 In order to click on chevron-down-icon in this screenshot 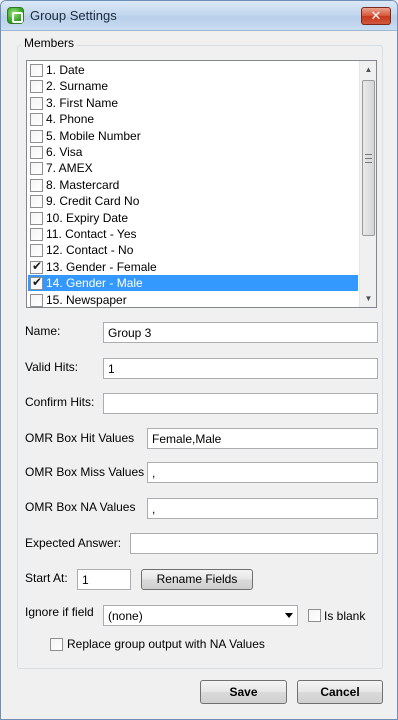, I will do `click(289, 615)`.